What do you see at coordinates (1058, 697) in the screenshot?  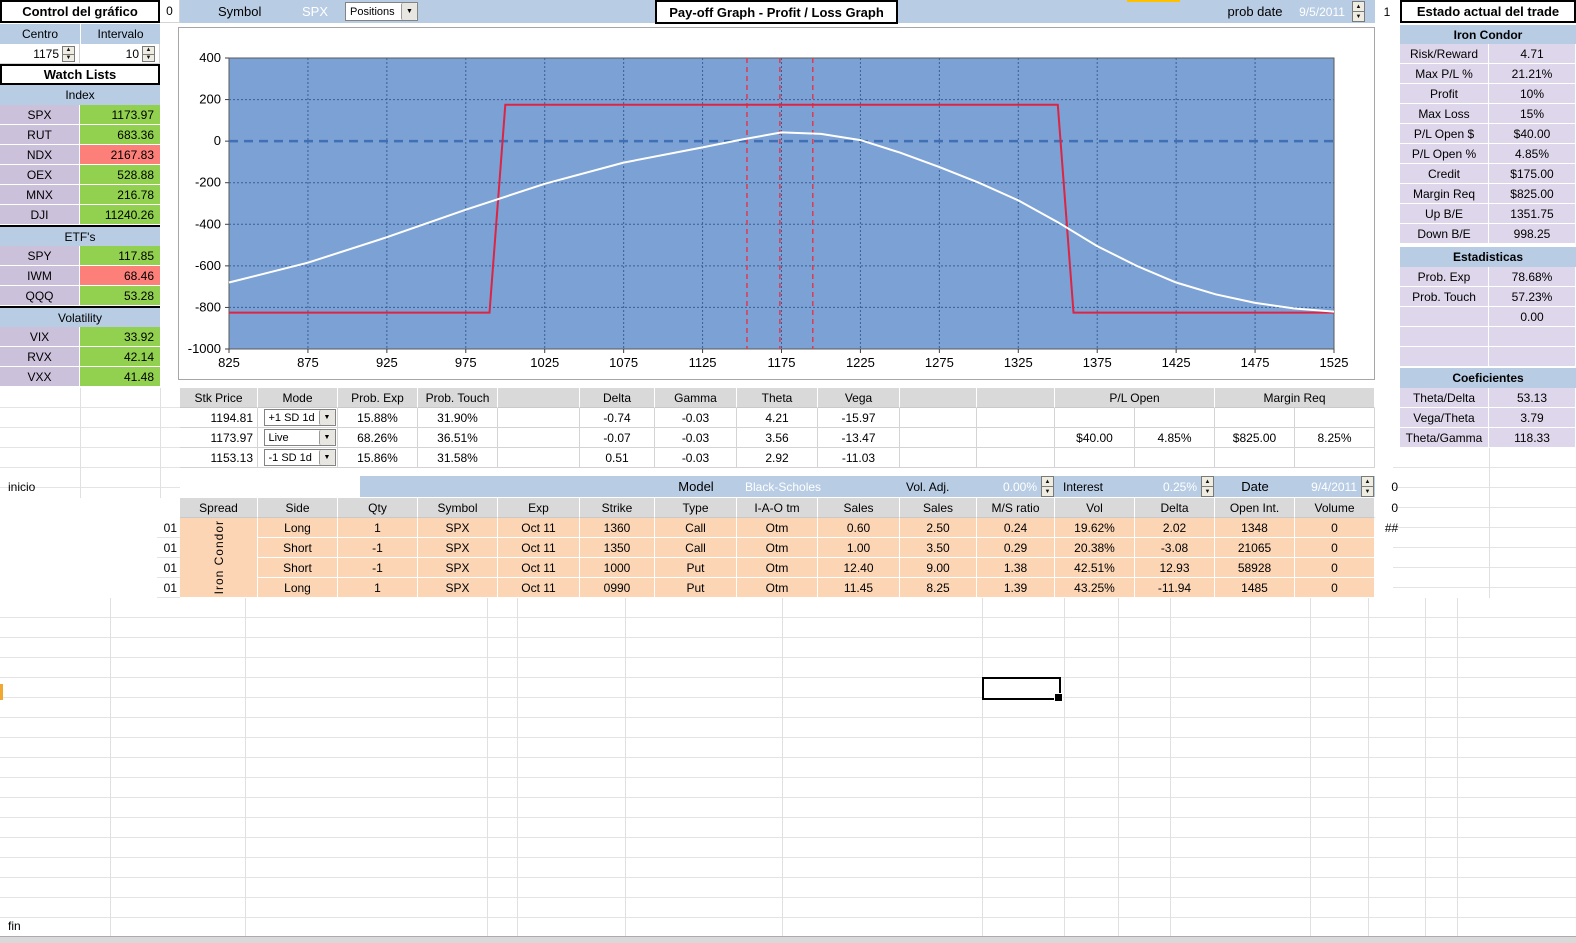 I see `fill-handle` at bounding box center [1058, 697].